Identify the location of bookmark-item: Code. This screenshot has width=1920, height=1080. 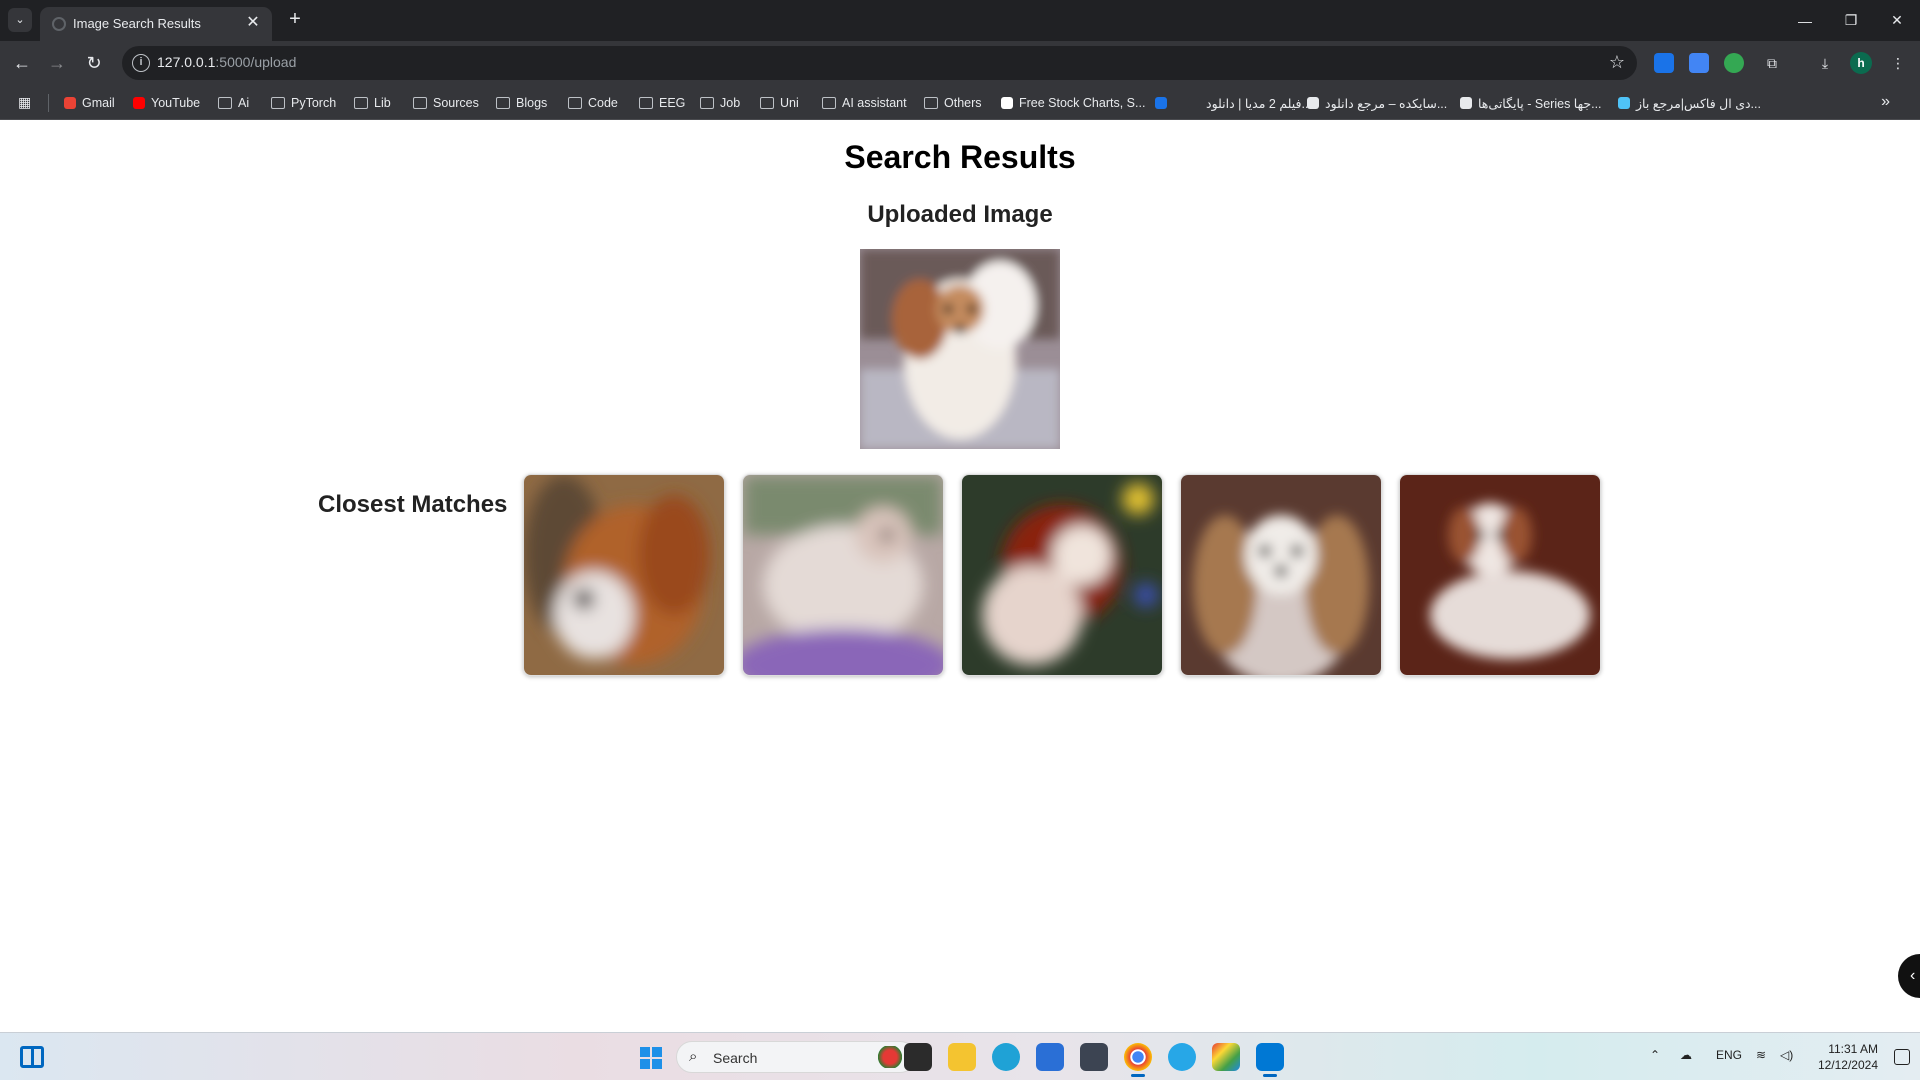
(593, 103).